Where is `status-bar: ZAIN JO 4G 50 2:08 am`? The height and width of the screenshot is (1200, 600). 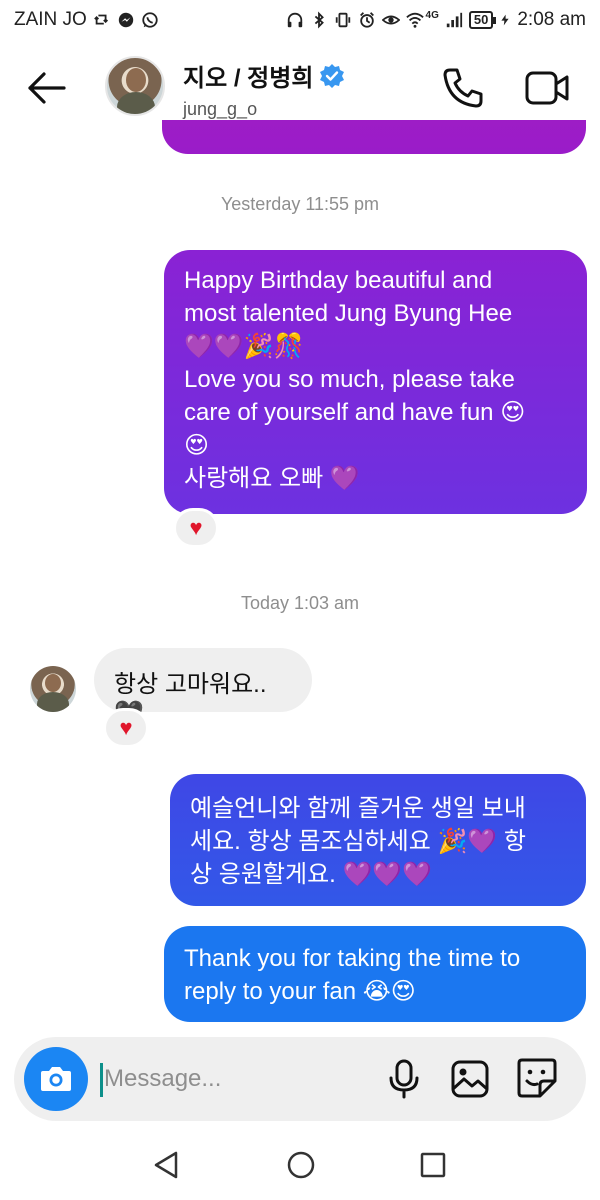
status-bar: ZAIN JO 4G 50 2:08 am is located at coordinates (300, 20).